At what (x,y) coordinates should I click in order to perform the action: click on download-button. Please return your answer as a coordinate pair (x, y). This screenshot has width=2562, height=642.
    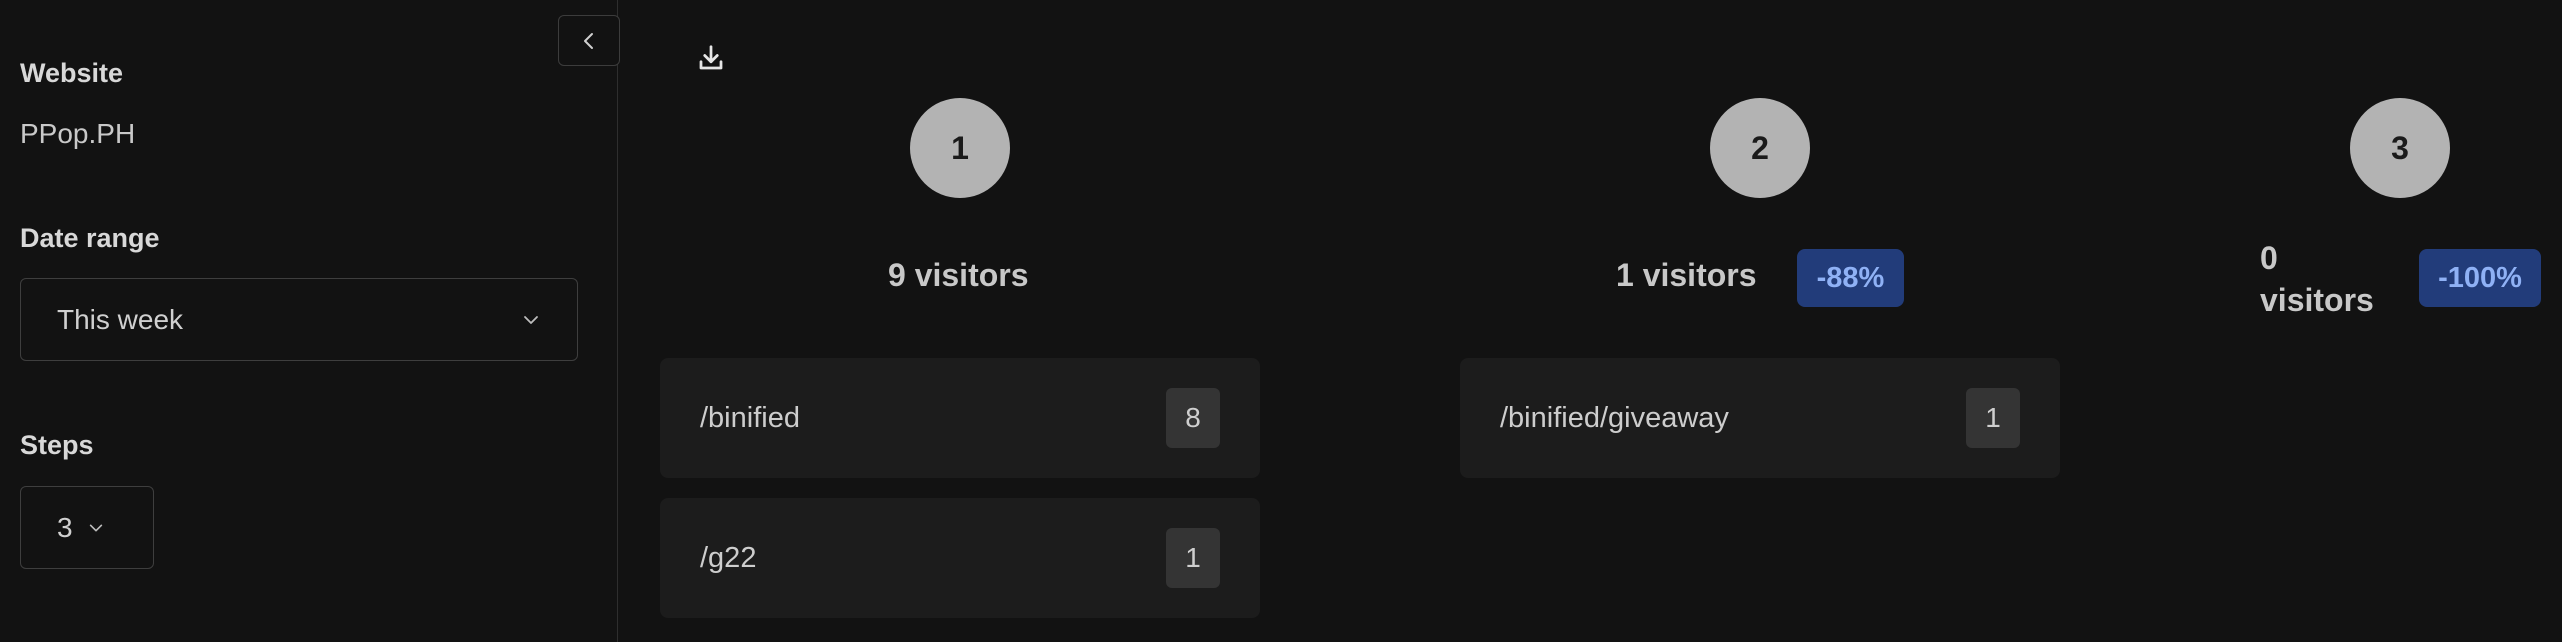
    Looking at the image, I should click on (711, 58).